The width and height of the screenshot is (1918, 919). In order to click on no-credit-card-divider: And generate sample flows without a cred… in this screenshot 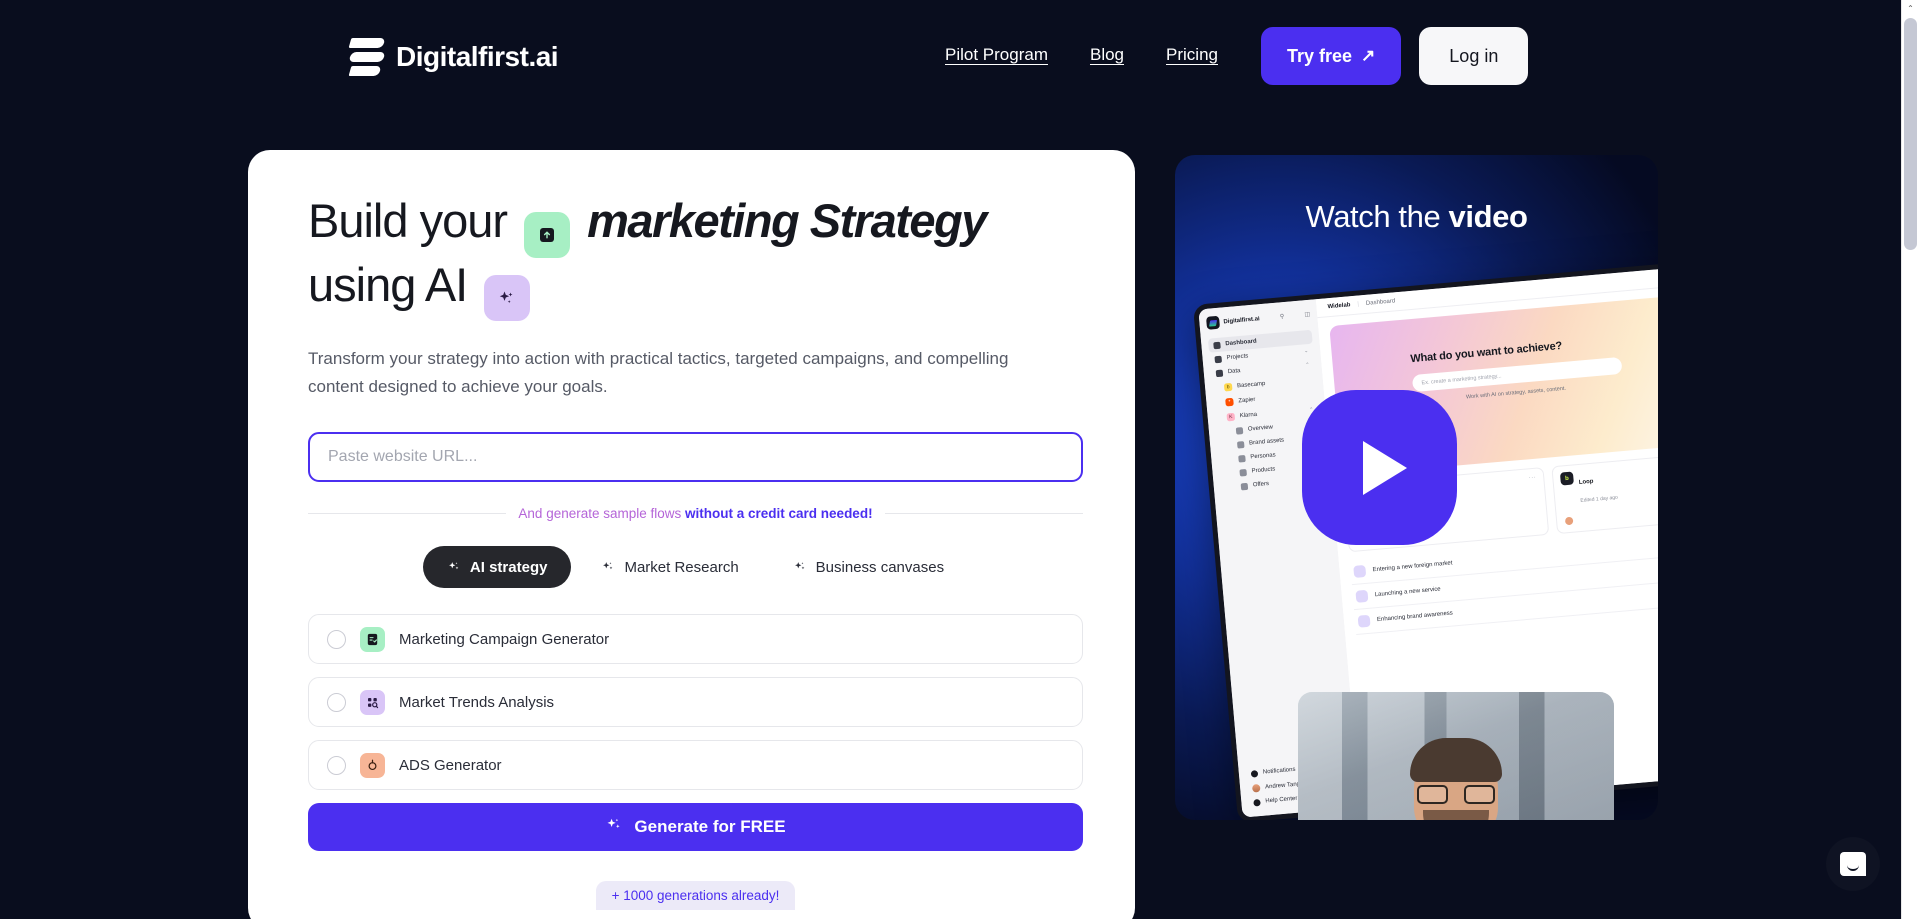, I will do `click(695, 513)`.